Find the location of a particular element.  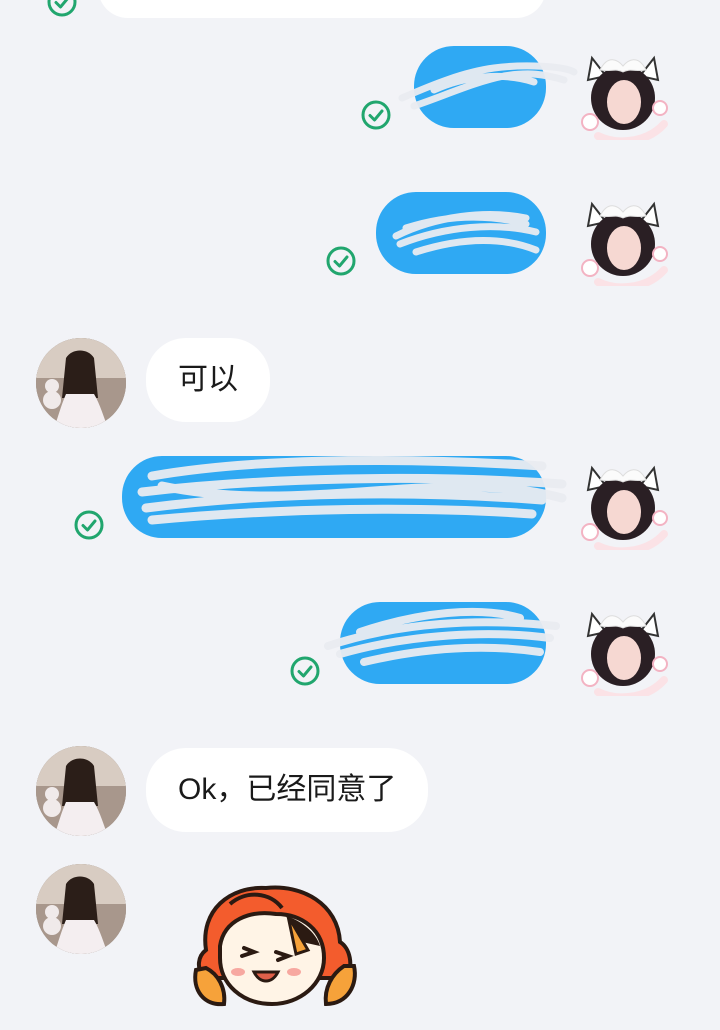

incoming-message-bubble: Ok，已经同意了 is located at coordinates (287, 790).